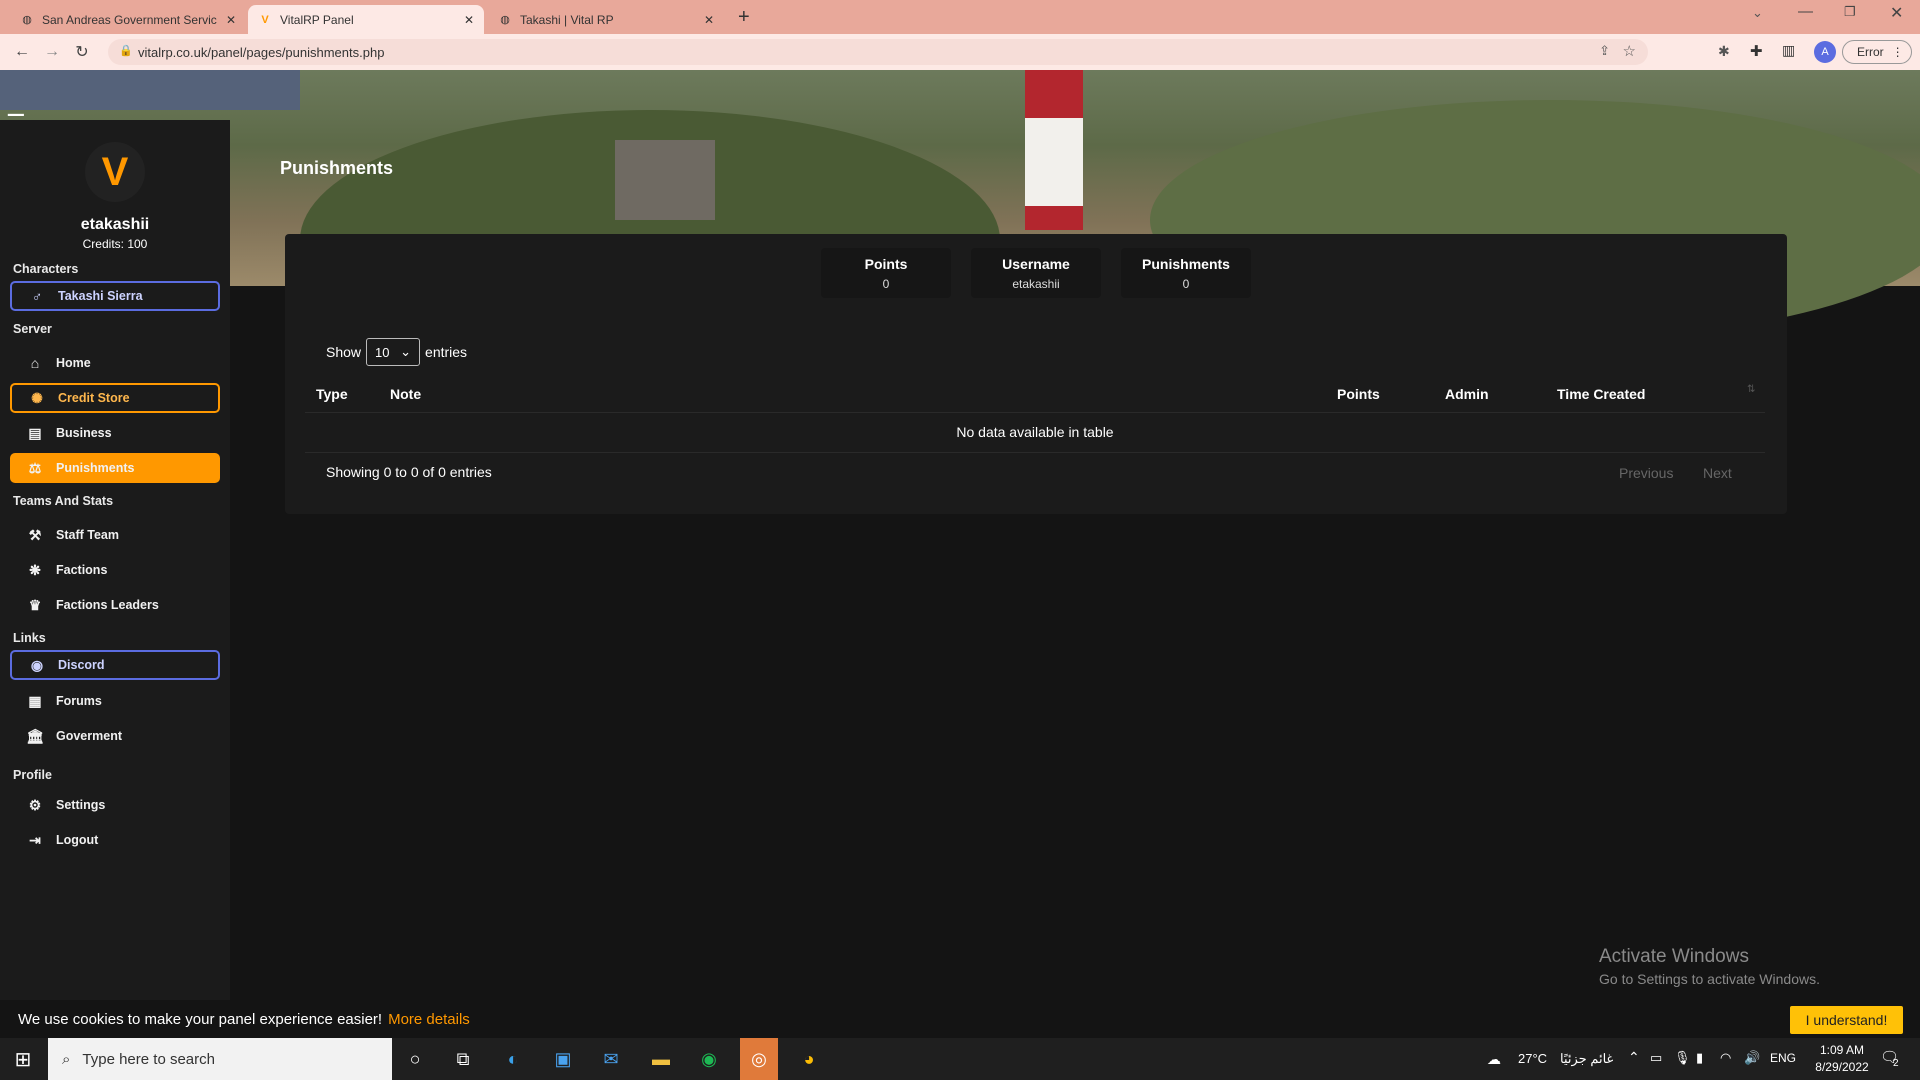 This screenshot has width=1920, height=1080. I want to click on task-view-icon: ⧉, so click(463, 1059).